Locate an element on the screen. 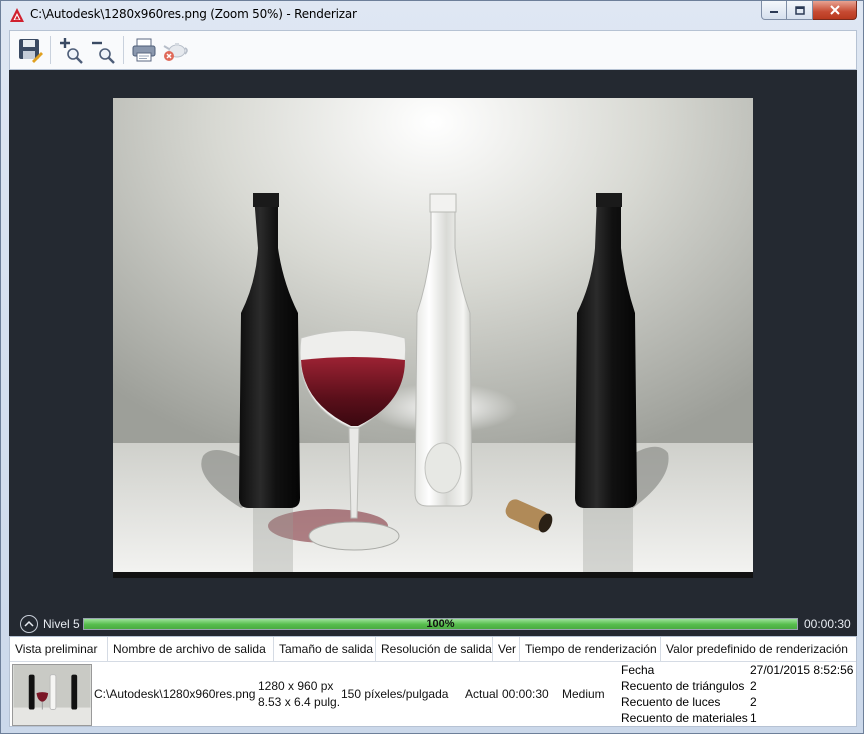 Image resolution: width=864 pixels, height=734 pixels. maximize-icon is located at coordinates (799, 10).